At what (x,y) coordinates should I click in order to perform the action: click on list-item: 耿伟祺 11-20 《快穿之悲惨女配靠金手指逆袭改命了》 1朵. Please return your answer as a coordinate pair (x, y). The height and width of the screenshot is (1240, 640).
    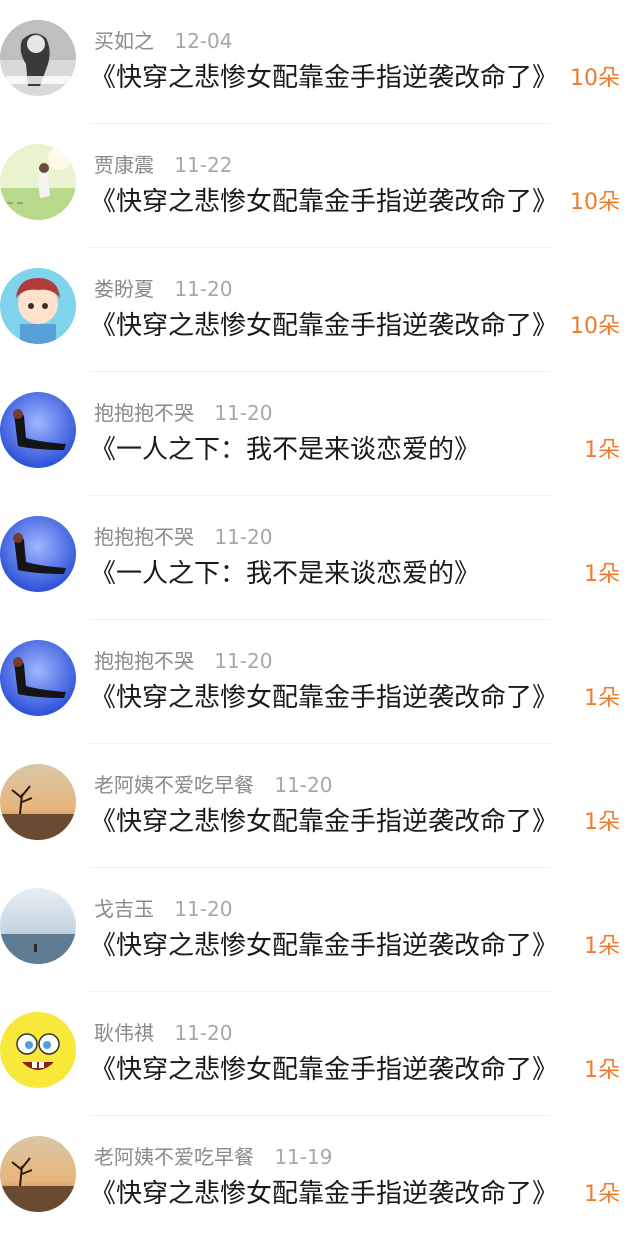
    Looking at the image, I should click on (320, 1054).